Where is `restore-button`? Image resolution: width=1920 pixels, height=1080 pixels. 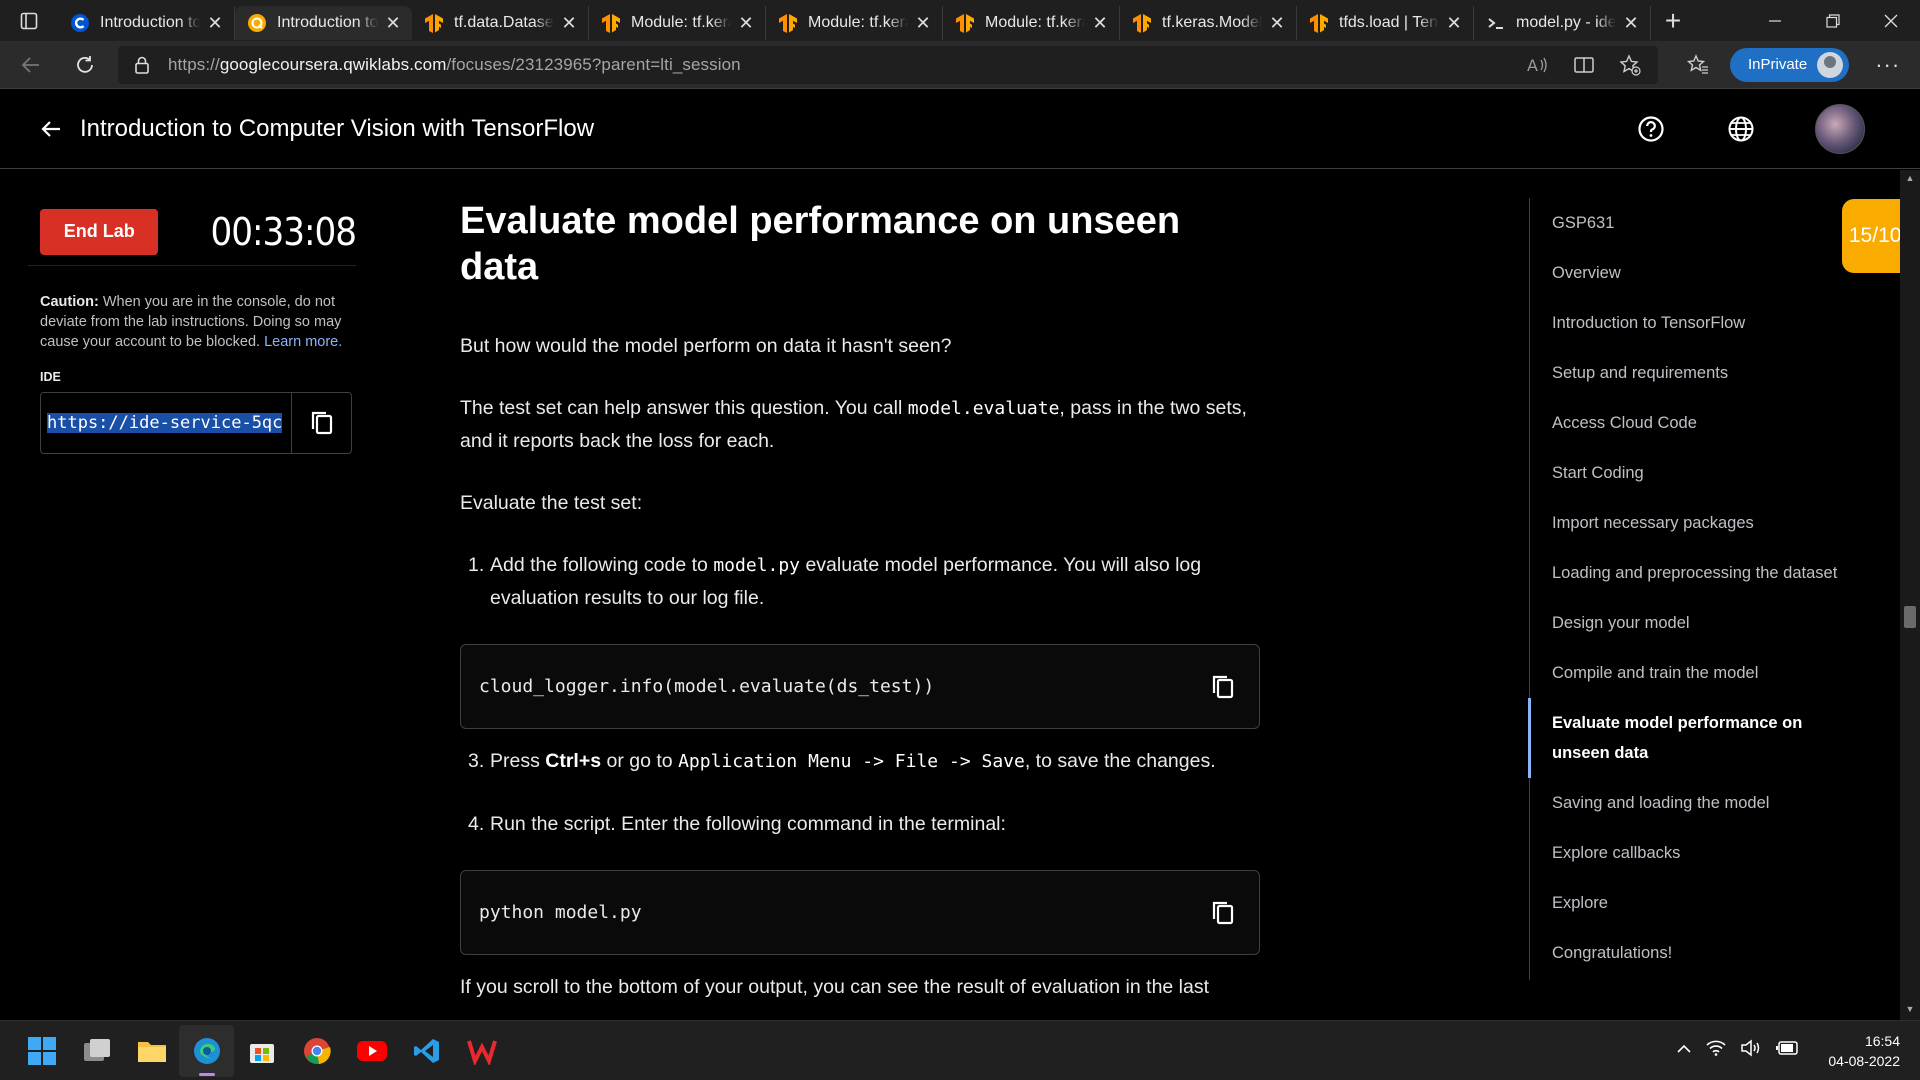
restore-button is located at coordinates (1833, 20).